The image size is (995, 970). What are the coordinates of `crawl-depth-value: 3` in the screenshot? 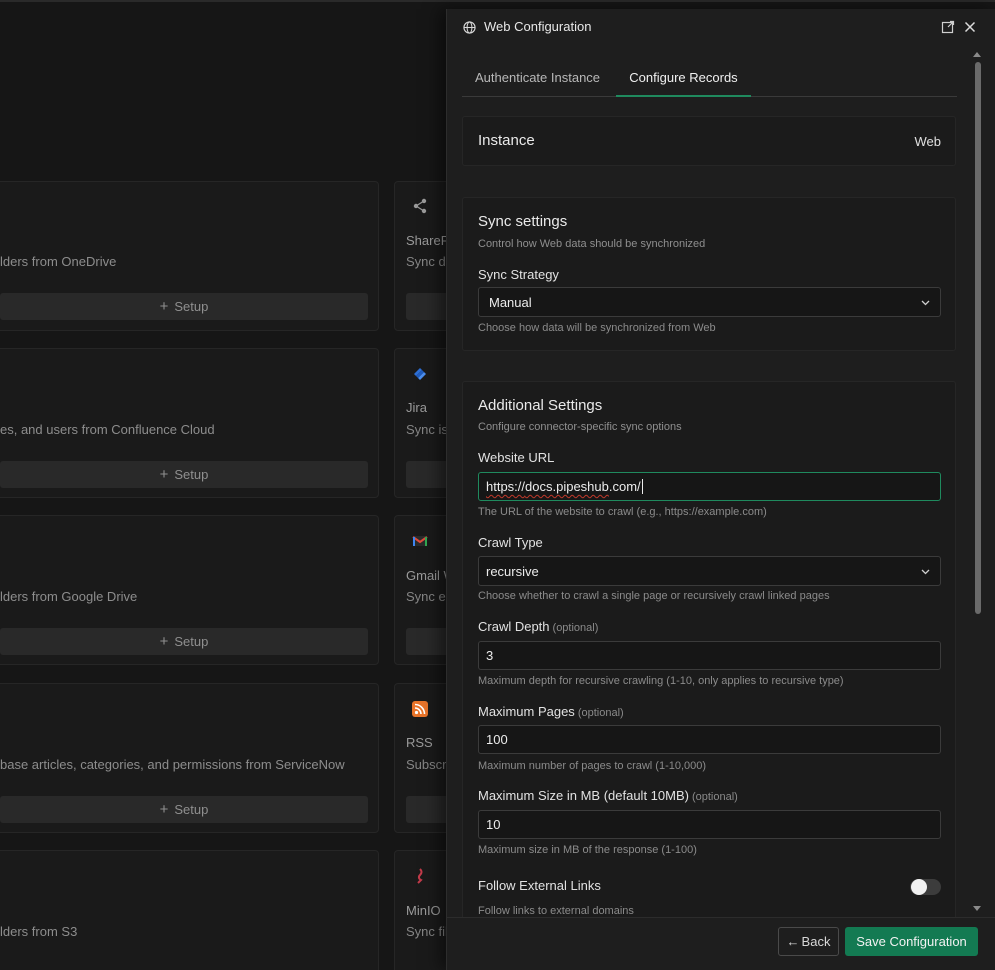 It's located at (490, 655).